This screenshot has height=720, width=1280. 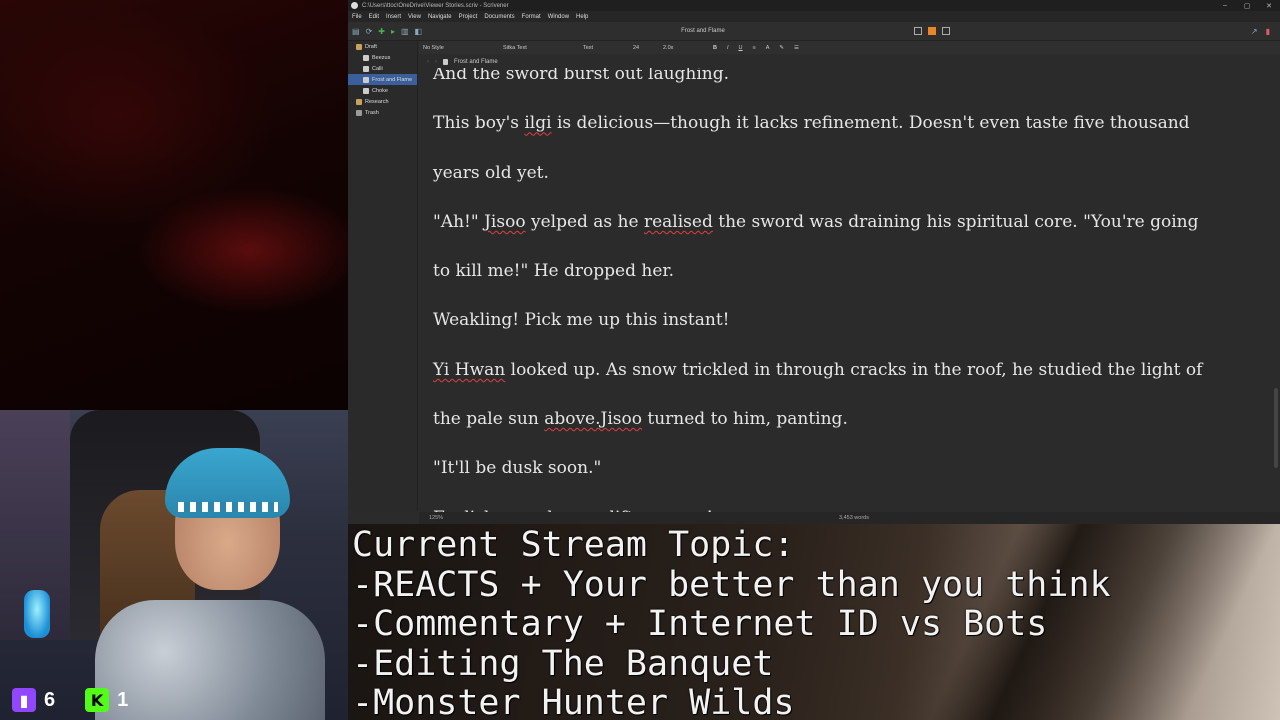 What do you see at coordinates (946, 31) in the screenshot?
I see `outline-view-button` at bounding box center [946, 31].